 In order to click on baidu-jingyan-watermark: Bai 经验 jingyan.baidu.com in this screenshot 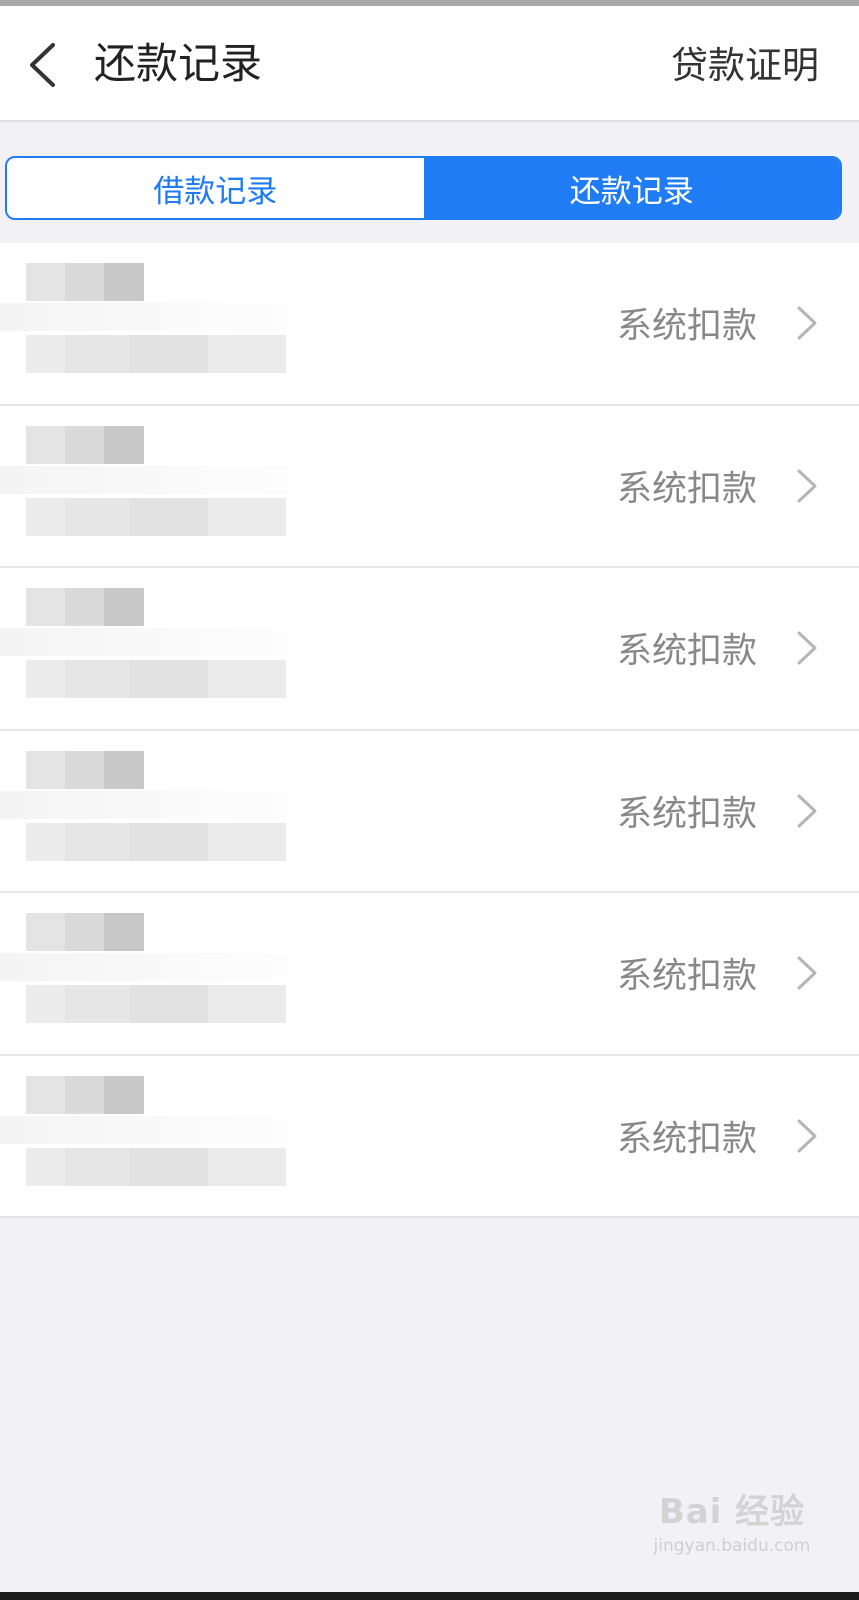, I will do `click(732, 1529)`.